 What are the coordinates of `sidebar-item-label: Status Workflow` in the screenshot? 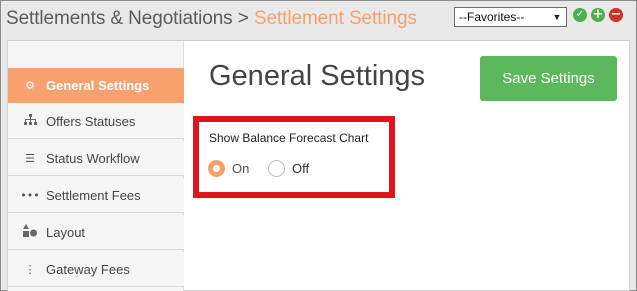 It's located at (93, 158).